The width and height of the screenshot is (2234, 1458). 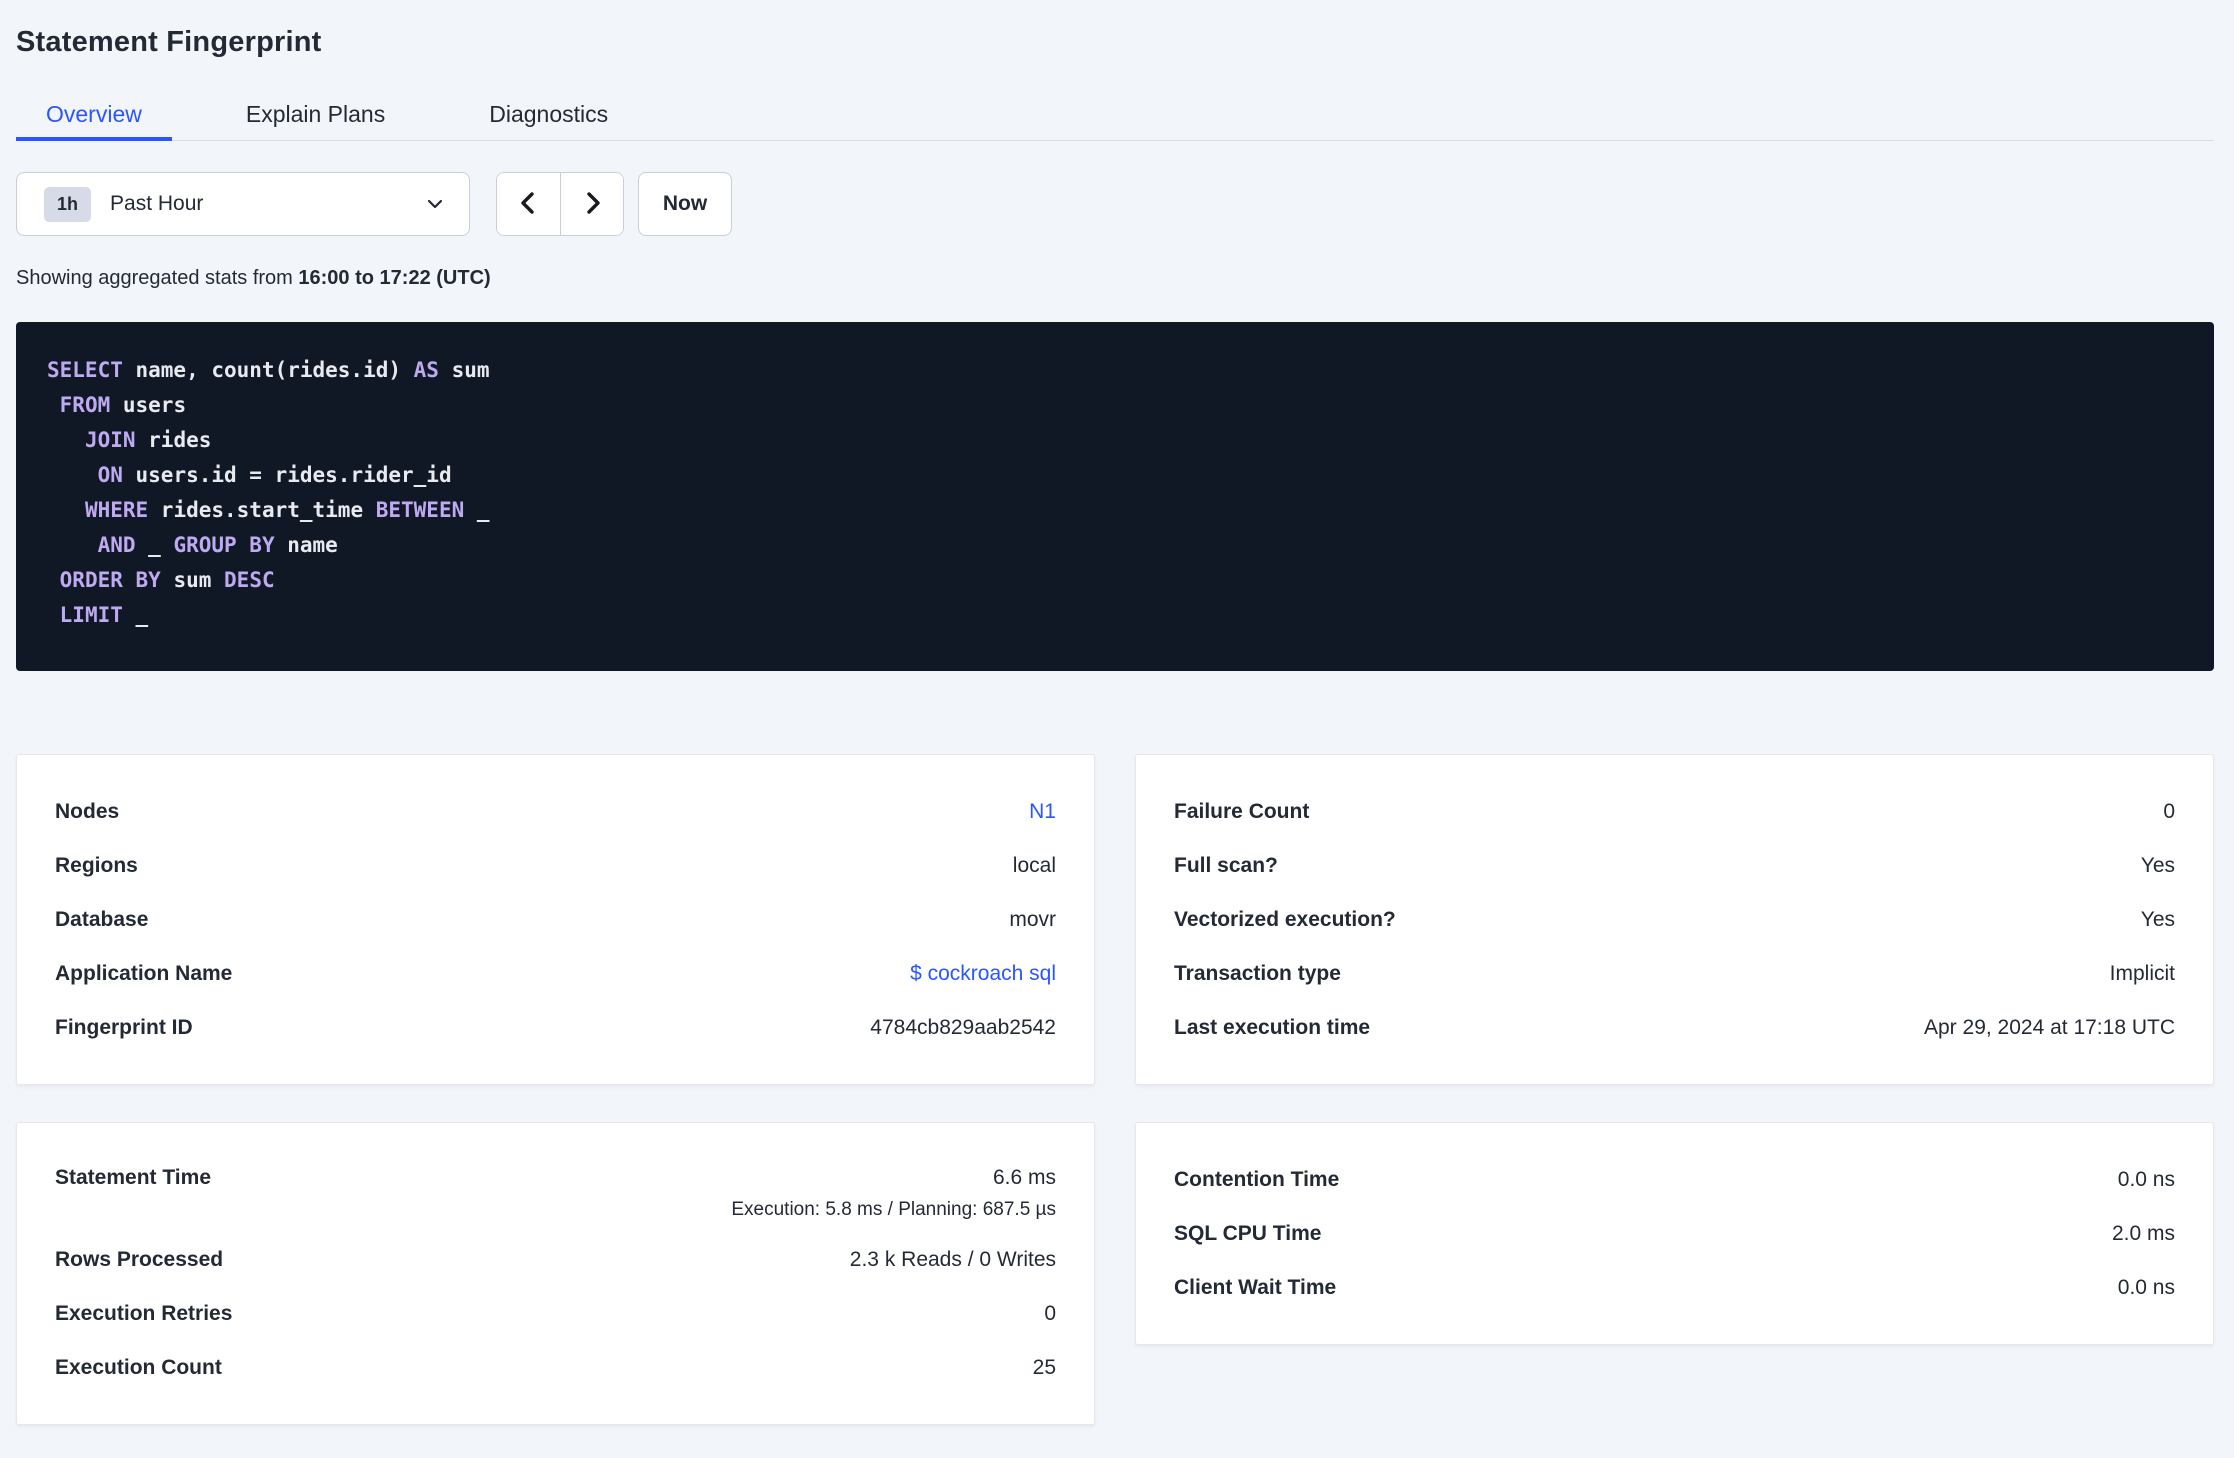 I want to click on row-execution-retries: Execution Retries 0, so click(x=555, y=1314).